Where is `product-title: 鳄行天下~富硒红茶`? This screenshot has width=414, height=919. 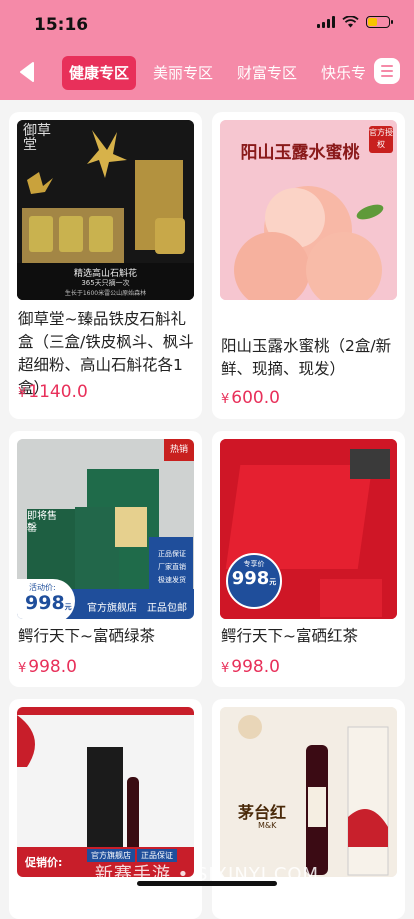
product-title: 鳄行天下~富硒红茶 is located at coordinates (310, 636).